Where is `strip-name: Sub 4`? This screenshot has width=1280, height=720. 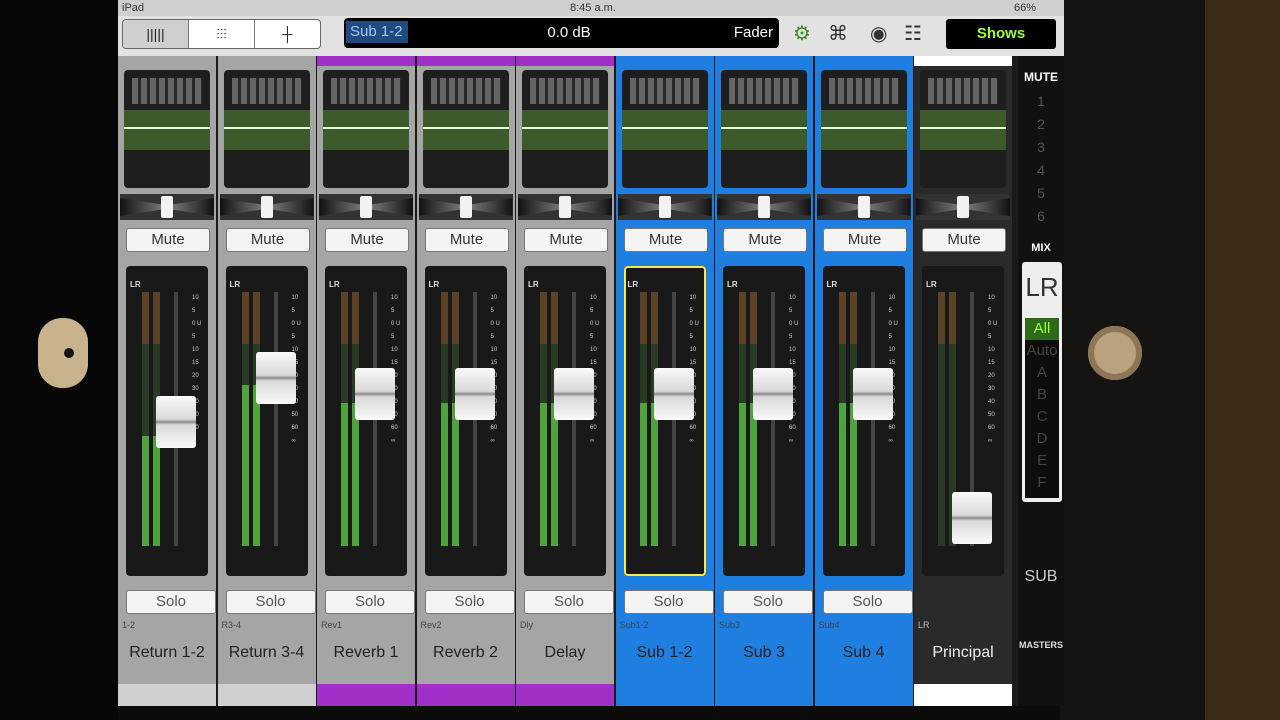
strip-name: Sub 4 is located at coordinates (864, 653).